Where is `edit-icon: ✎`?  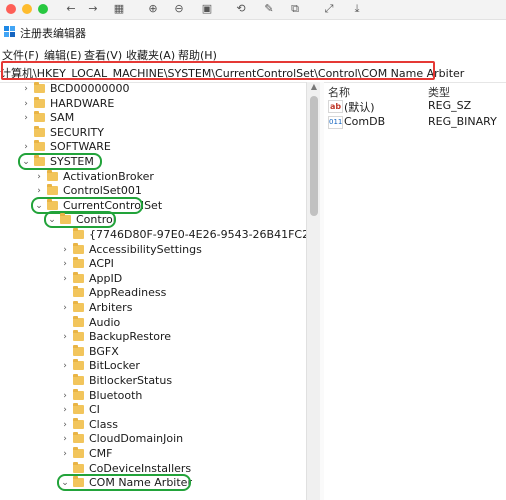
edit-icon: ✎ is located at coordinates (269, 9).